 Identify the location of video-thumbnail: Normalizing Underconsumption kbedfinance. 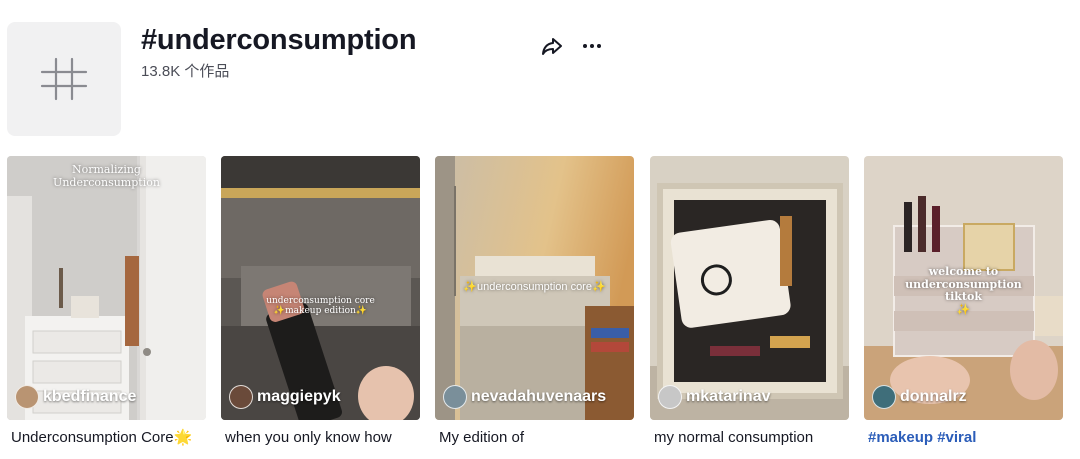
(106, 288).